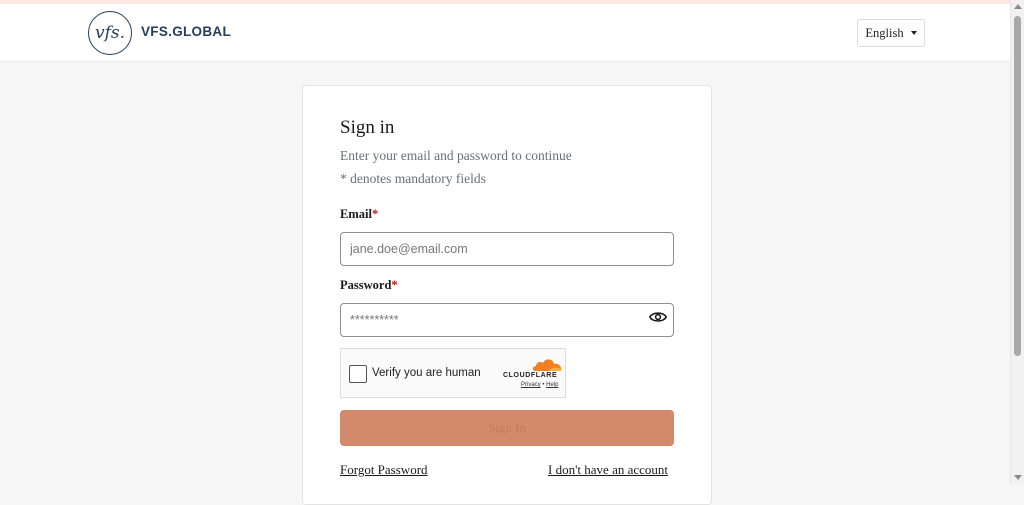 The width and height of the screenshot is (1024, 505). I want to click on password-required-mark: *, so click(394, 285).